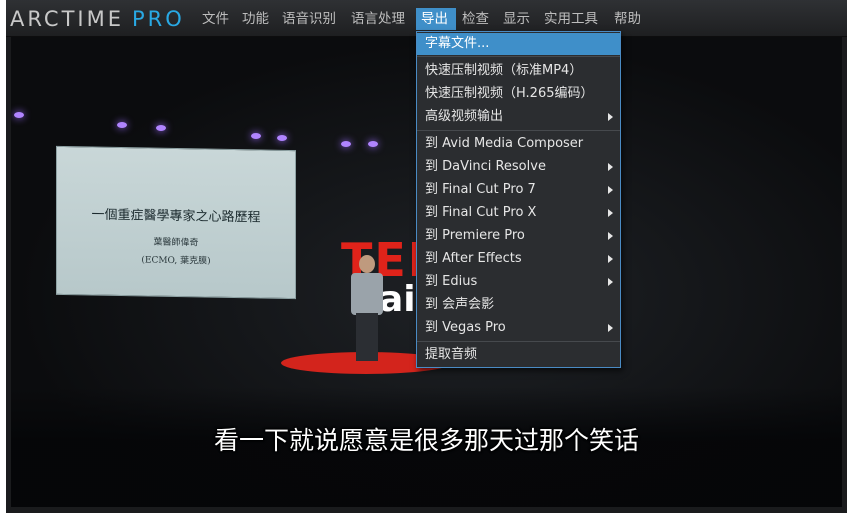 The image size is (850, 513). I want to click on menu-item-edius: 到 Edius, so click(518, 282).